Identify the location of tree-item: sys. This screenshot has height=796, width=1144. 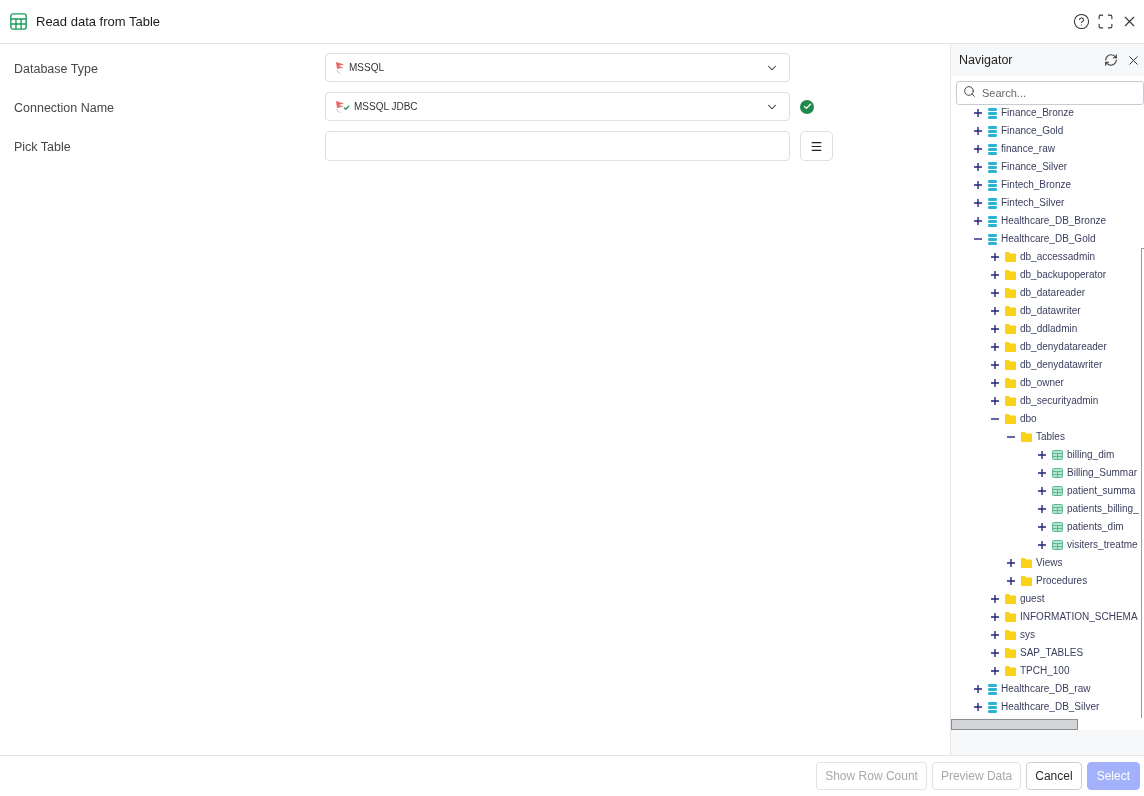
(1027, 635).